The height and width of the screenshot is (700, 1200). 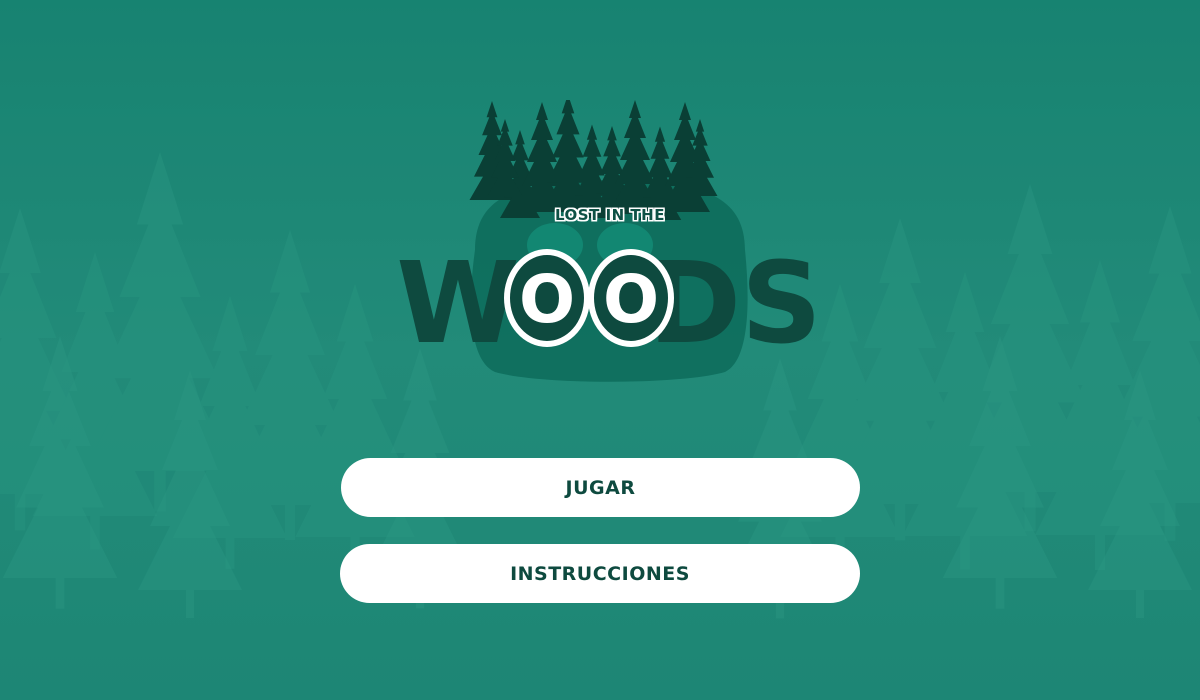 I want to click on logo-letter-o1: O, so click(x=547, y=299).